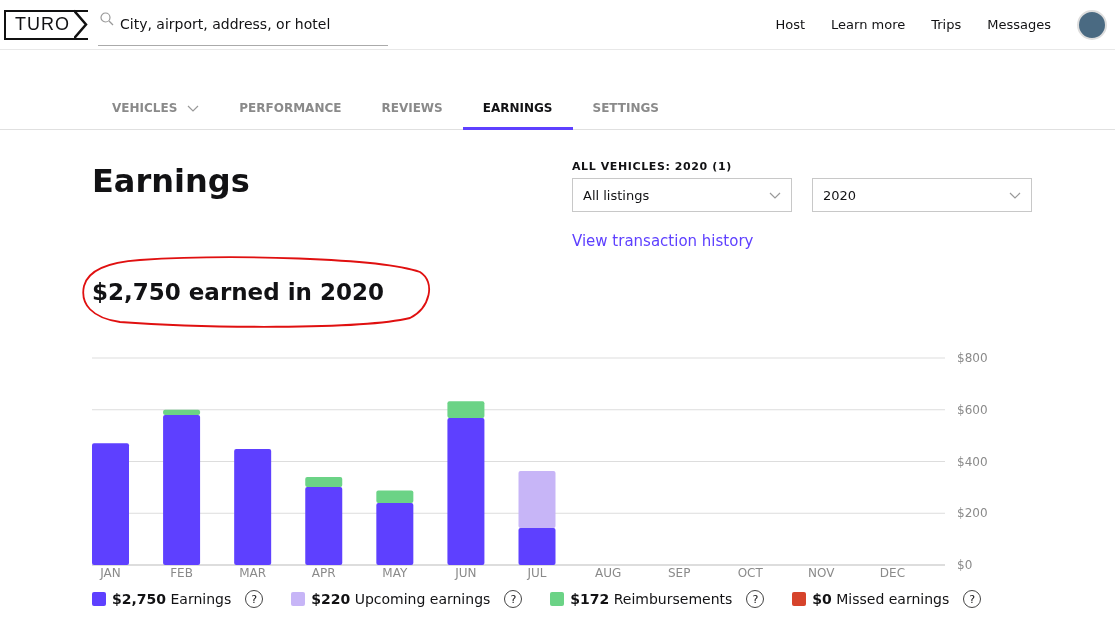 The width and height of the screenshot is (1115, 631). I want to click on search-icon, so click(107, 19).